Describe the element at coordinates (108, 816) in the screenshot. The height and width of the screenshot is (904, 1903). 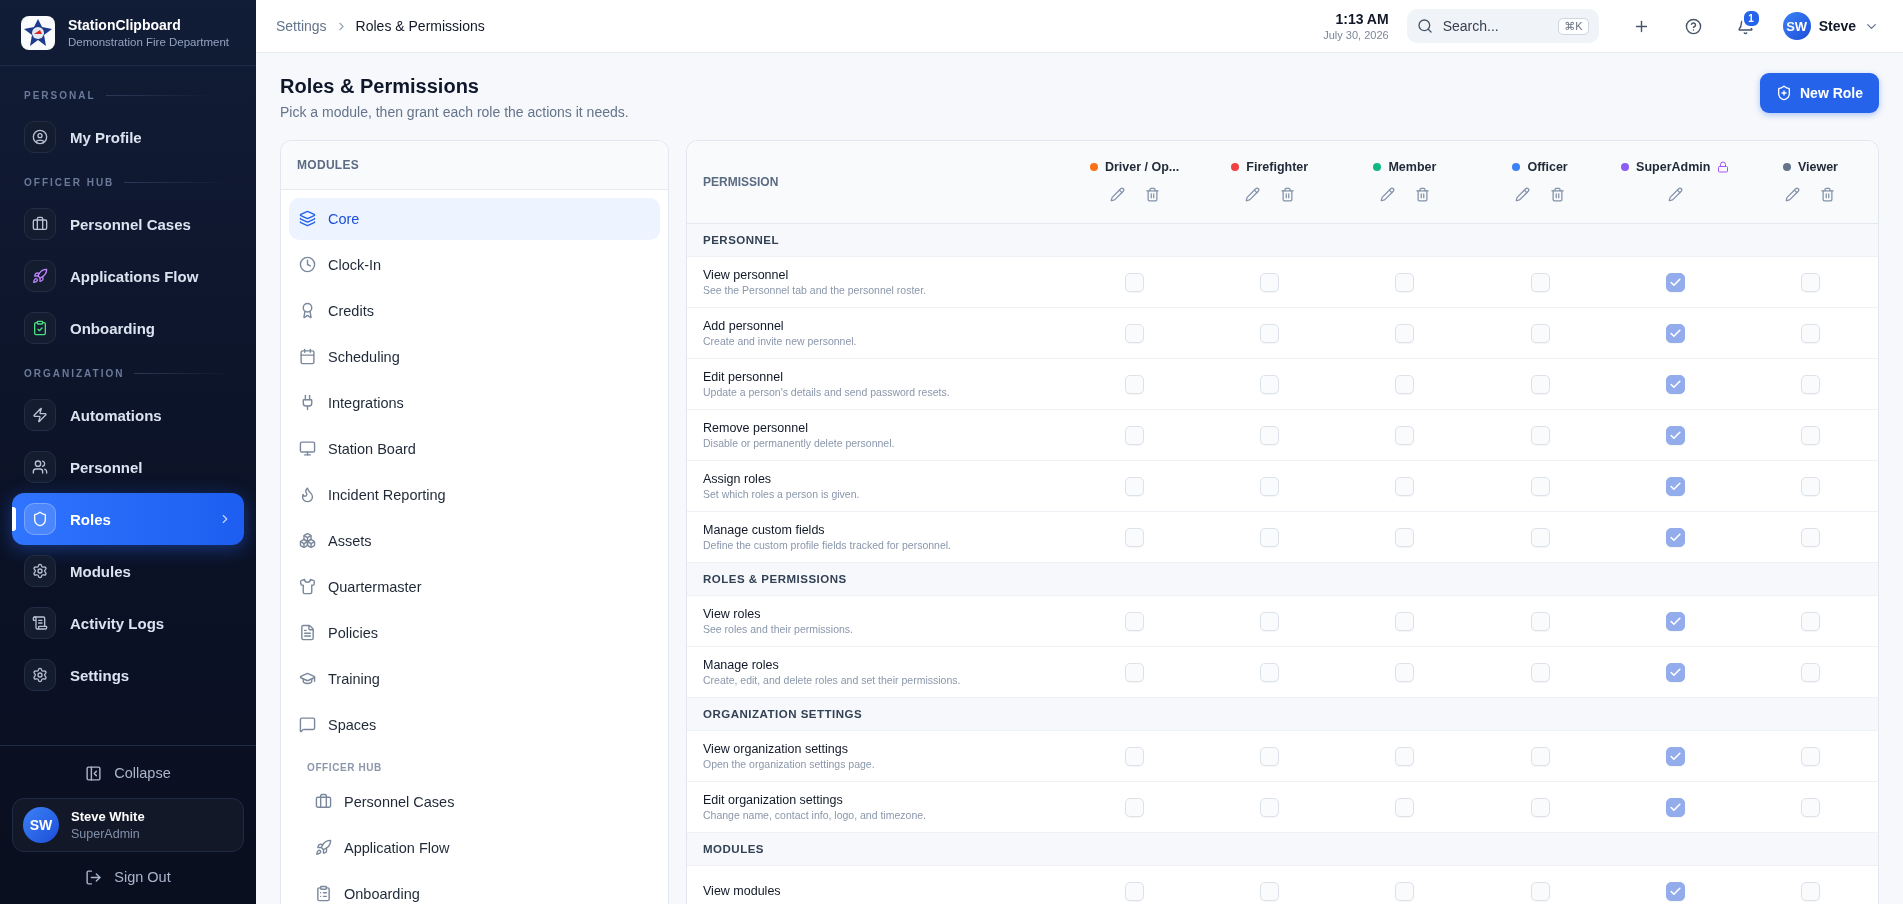
I see `user-name: Steve White` at that location.